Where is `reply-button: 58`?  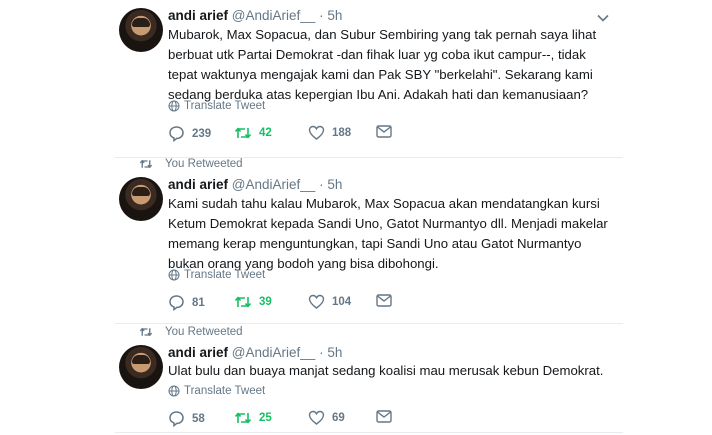
reply-button: 58 is located at coordinates (186, 418).